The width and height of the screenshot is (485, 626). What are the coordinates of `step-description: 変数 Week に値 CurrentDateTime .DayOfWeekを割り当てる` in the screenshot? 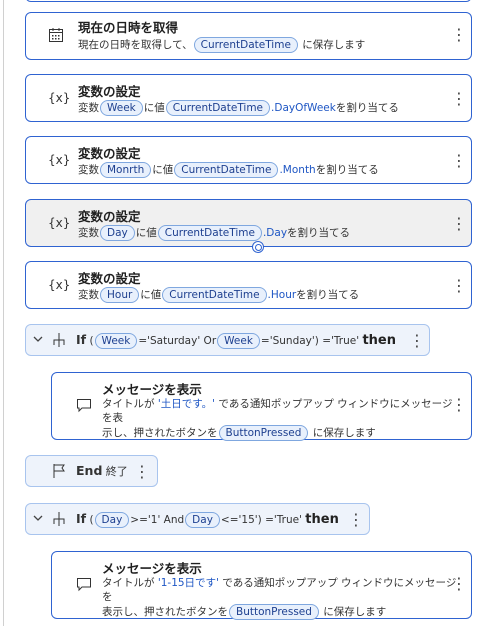 It's located at (238, 108).